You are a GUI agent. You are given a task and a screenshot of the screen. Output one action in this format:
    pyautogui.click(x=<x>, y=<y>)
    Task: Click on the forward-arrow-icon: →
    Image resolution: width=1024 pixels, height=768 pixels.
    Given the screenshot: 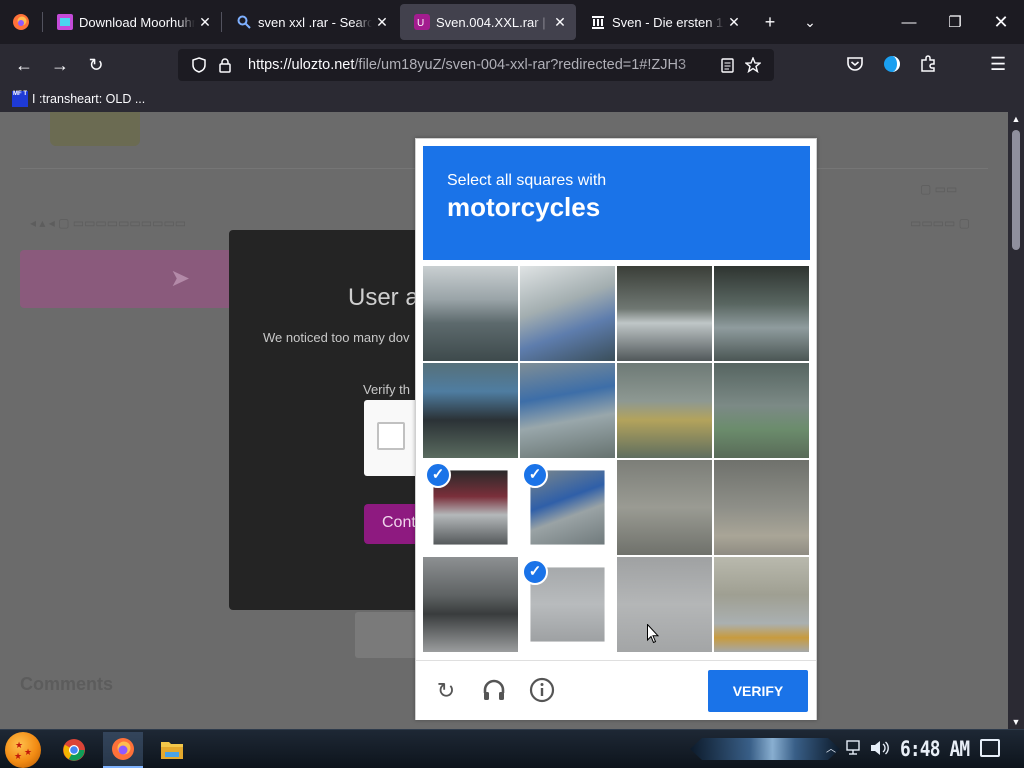 What is the action you would take?
    pyautogui.click(x=60, y=65)
    